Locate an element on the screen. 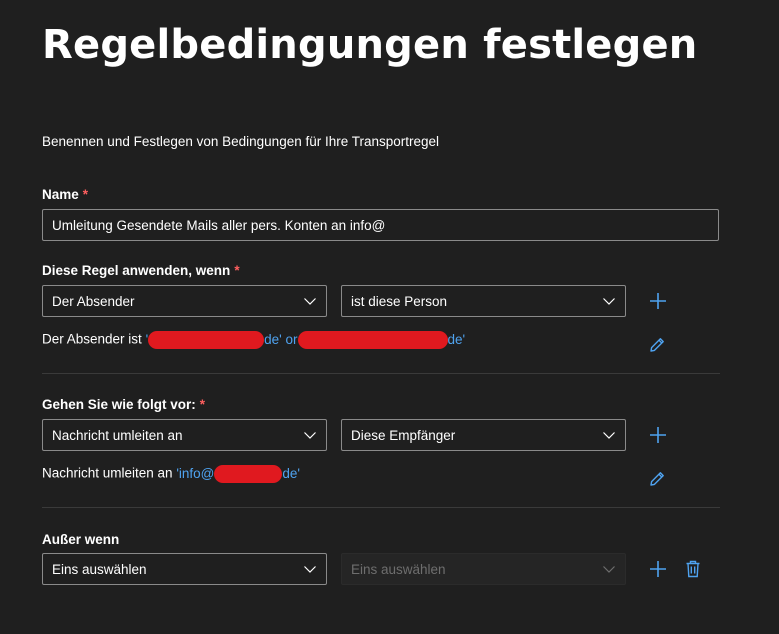  exception-value-select: Eins auswählen is located at coordinates (483, 569).